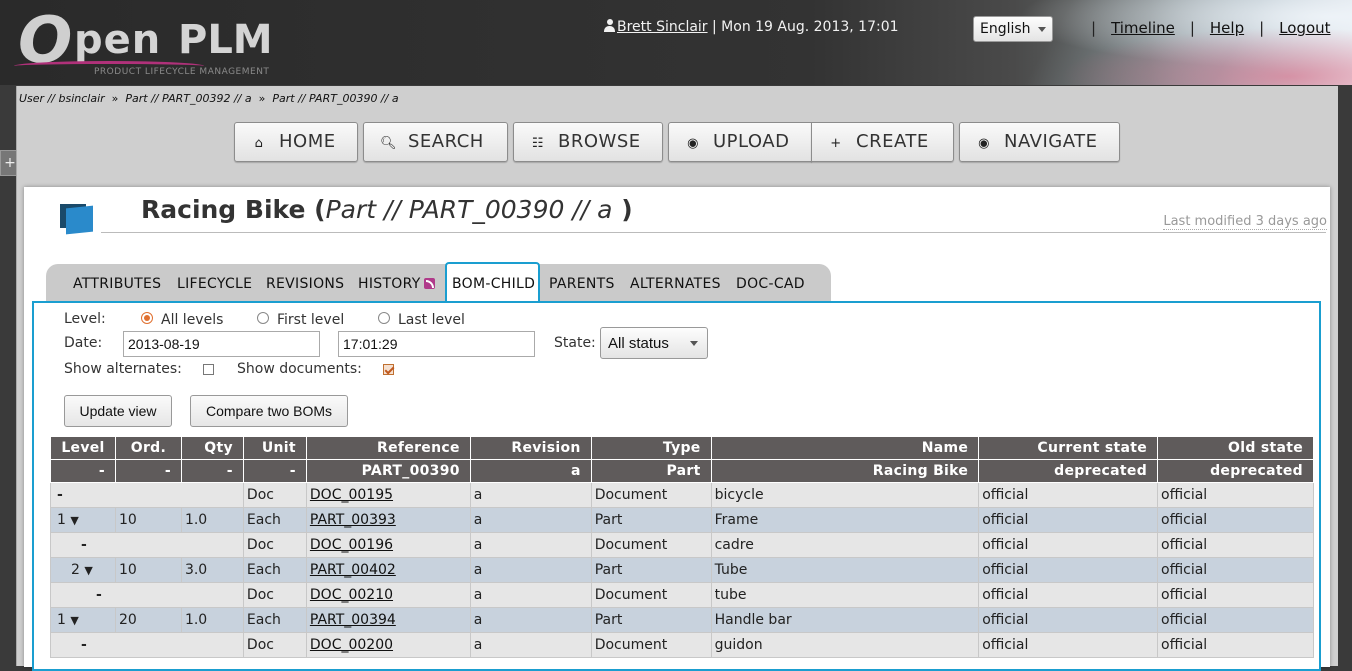 The image size is (1352, 671). Describe the element at coordinates (353, 570) in the screenshot. I see `reference-link: PART_00402` at that location.